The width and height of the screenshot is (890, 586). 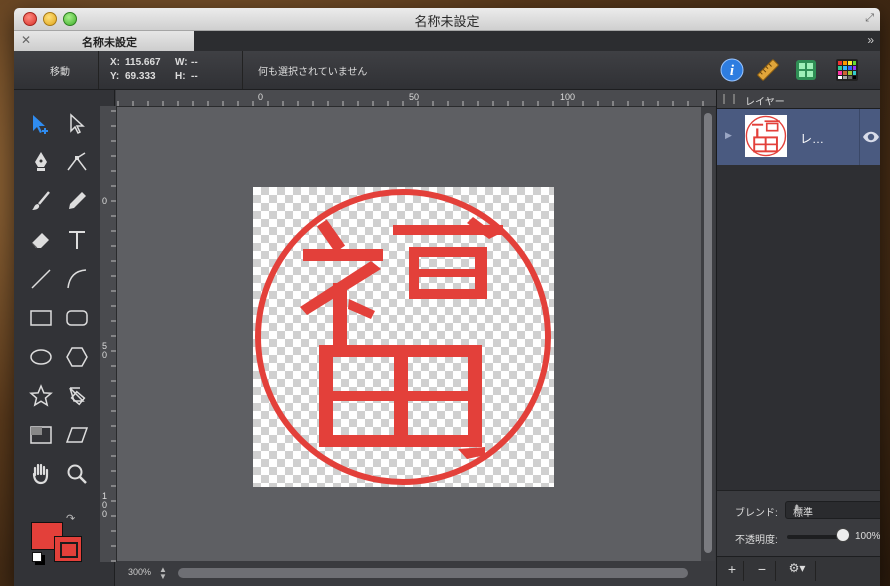 I want to click on rectangle-tool, so click(x=41, y=318).